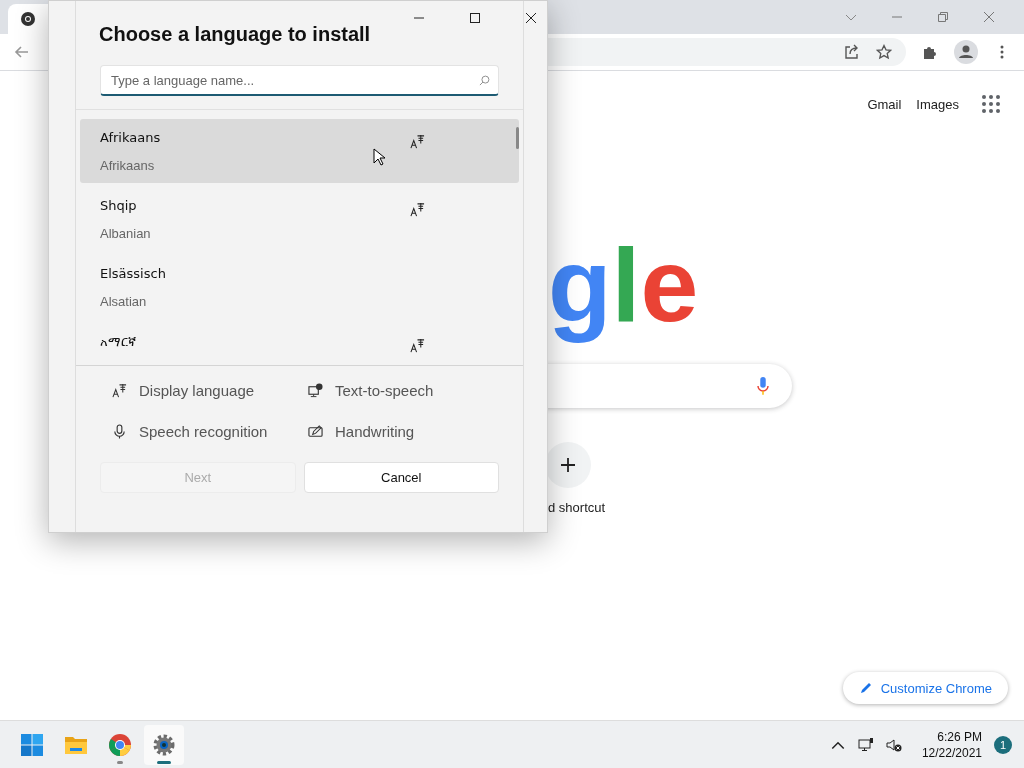 The image size is (1024, 768). I want to click on feature-item: Speech recognition, so click(210, 431).